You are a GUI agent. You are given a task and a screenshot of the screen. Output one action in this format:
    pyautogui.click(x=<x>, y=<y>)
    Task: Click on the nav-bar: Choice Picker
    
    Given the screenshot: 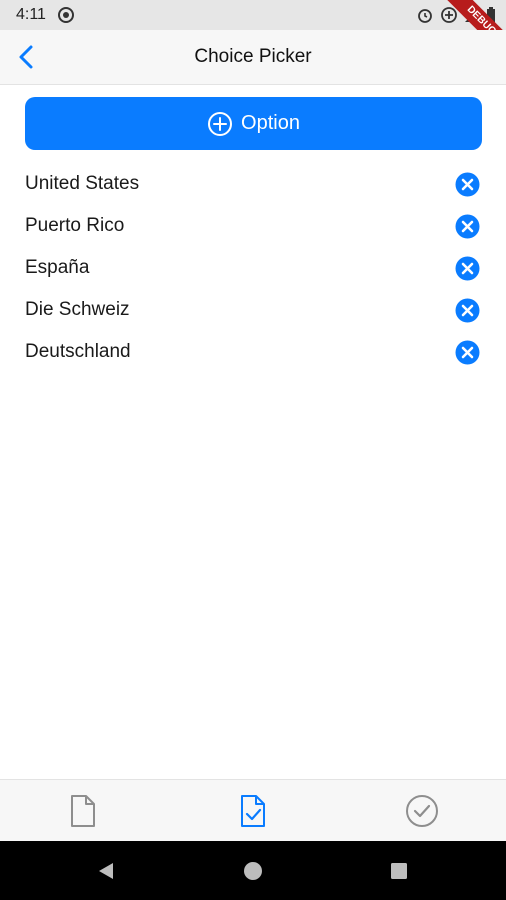 What is the action you would take?
    pyautogui.click(x=253, y=57)
    